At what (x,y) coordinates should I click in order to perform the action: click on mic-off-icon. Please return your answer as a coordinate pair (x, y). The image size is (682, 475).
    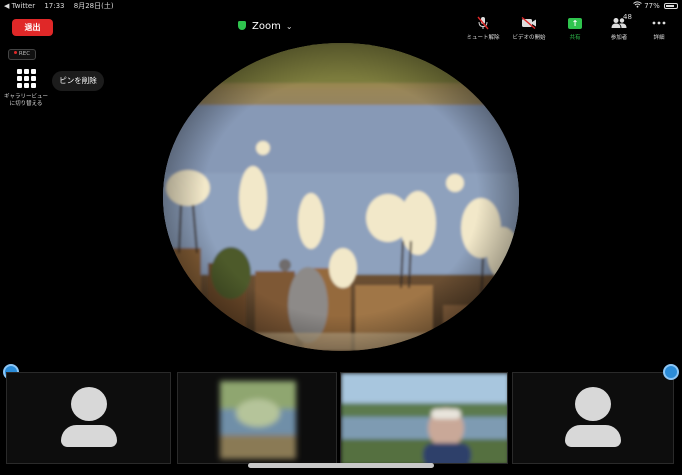
    Looking at the image, I should click on (483, 23).